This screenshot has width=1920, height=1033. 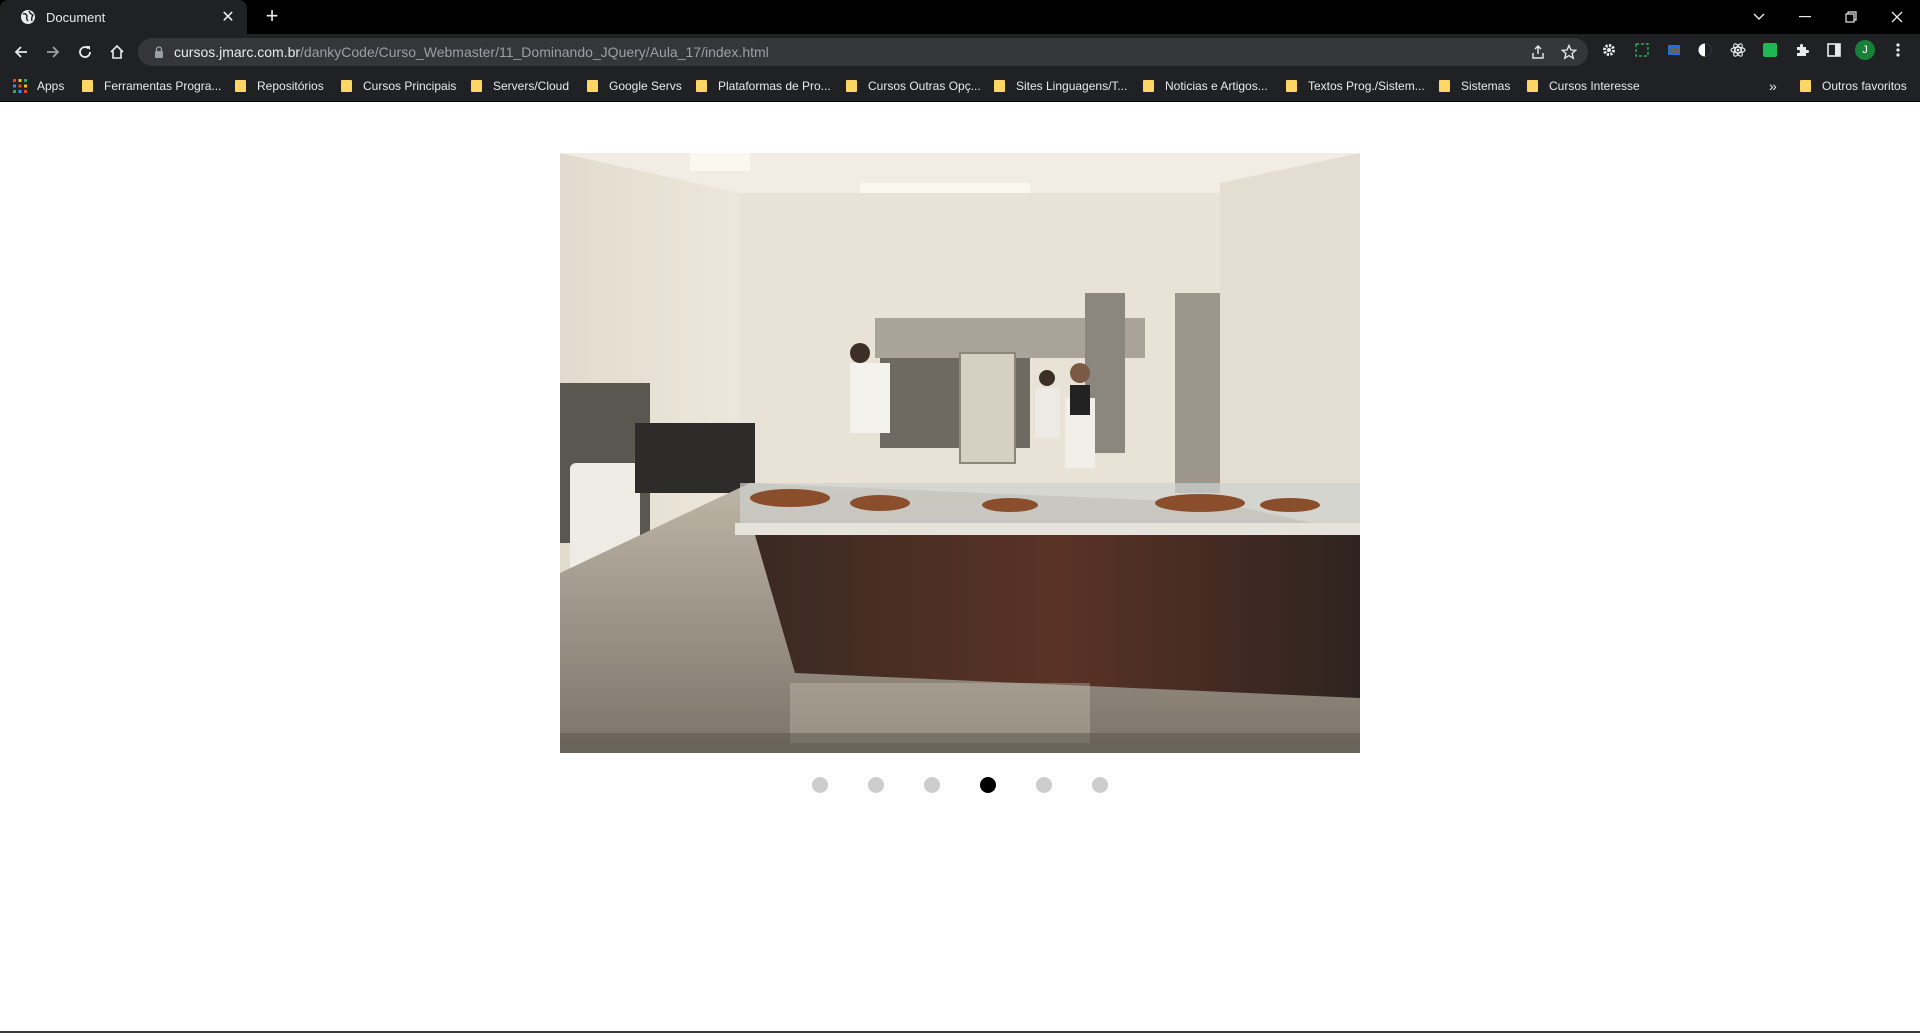 What do you see at coordinates (645, 86) in the screenshot?
I see `bookmark-label: Google Servs` at bounding box center [645, 86].